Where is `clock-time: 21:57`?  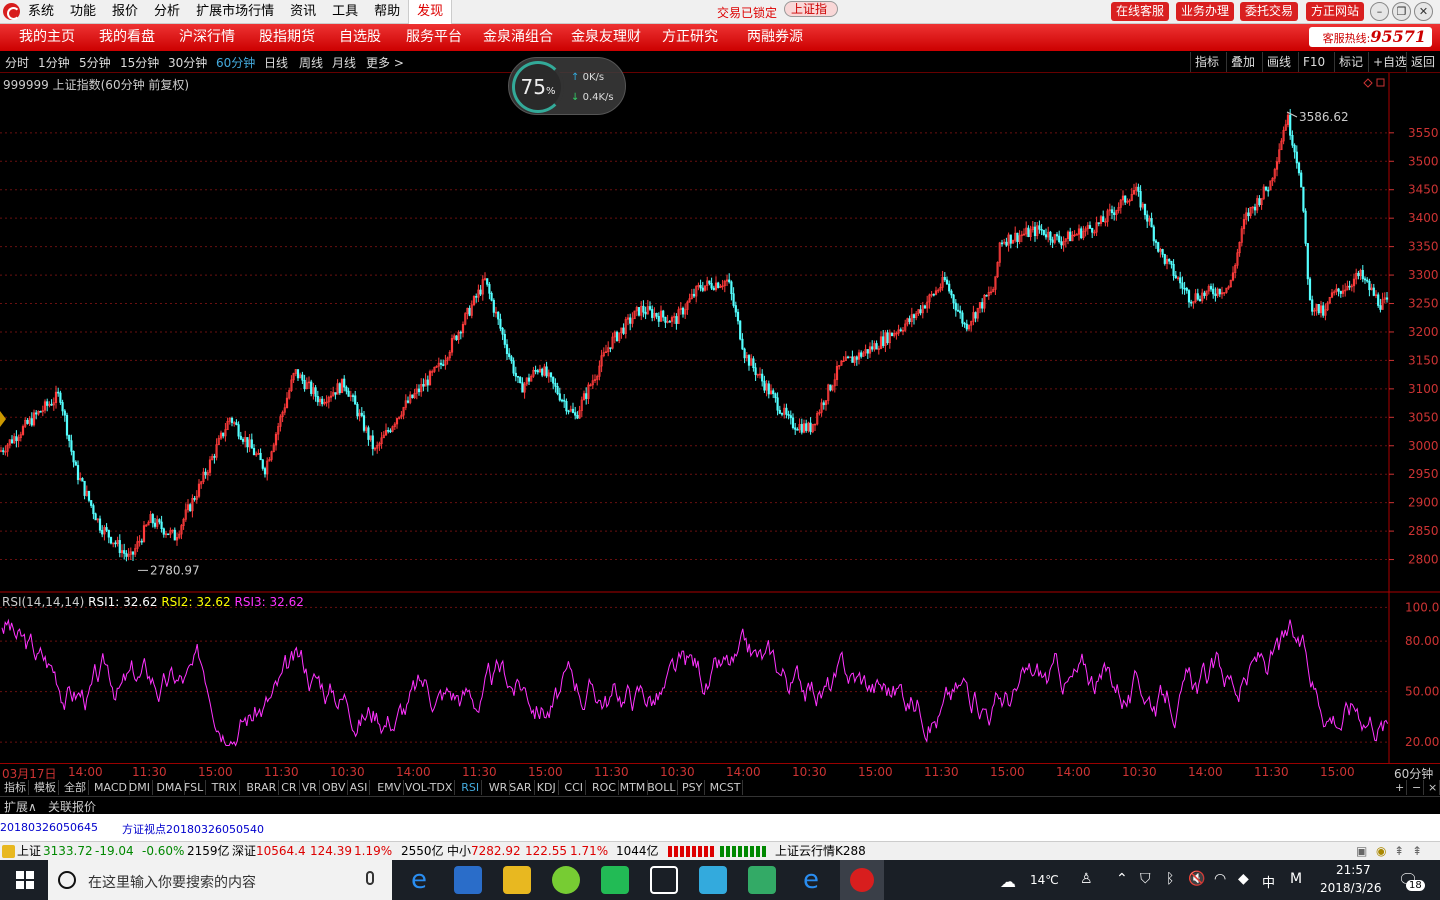 clock-time: 21:57 is located at coordinates (1353, 870).